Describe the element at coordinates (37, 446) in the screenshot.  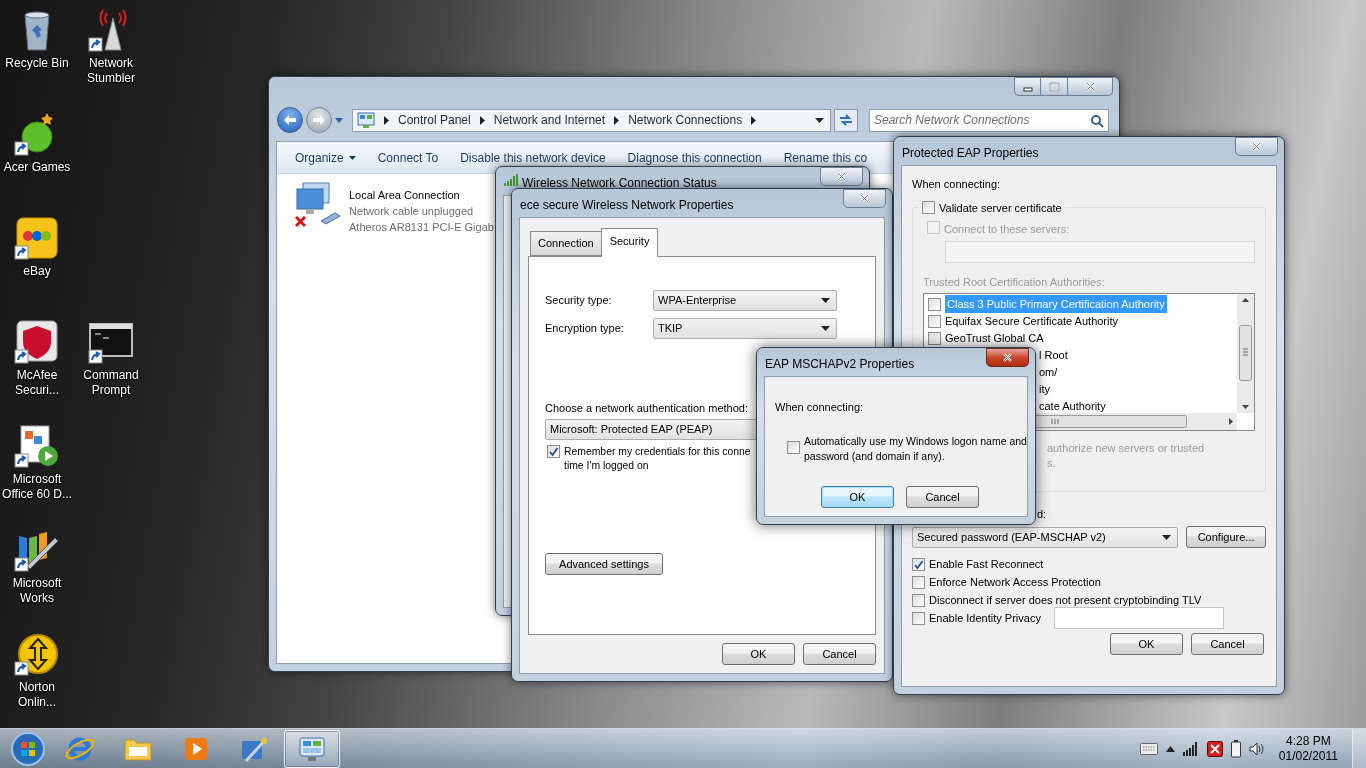
I see `document-play-icon` at that location.